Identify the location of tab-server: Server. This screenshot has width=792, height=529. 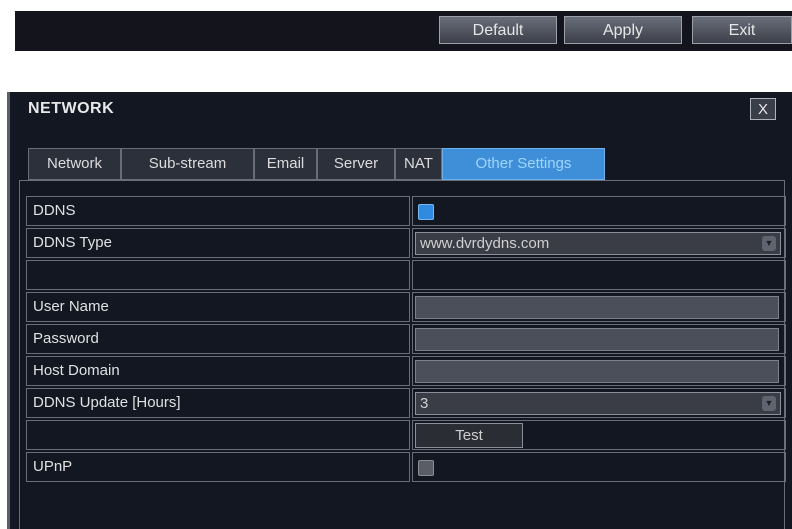
(356, 164).